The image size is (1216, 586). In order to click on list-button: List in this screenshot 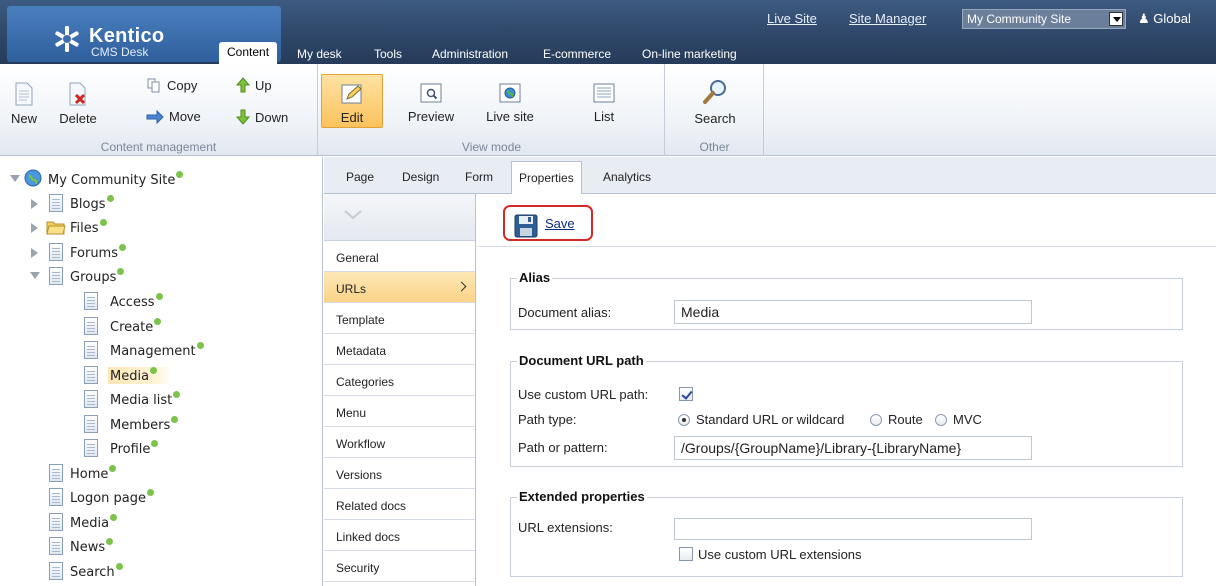, I will do `click(604, 103)`.